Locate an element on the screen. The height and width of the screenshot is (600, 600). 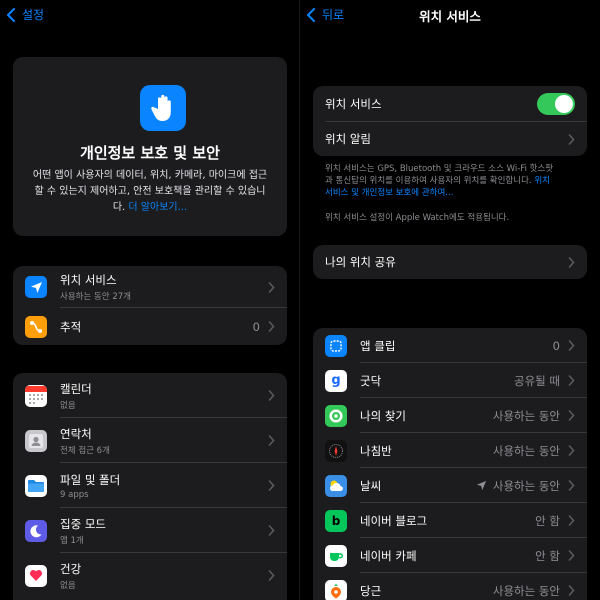
app-name: 네이버 블로그 is located at coordinates (394, 520).